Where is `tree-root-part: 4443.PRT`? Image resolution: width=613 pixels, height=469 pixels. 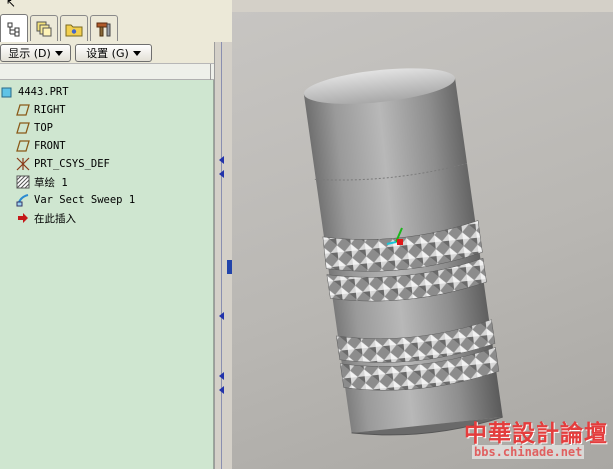 tree-root-part: 4443.PRT is located at coordinates (34, 92).